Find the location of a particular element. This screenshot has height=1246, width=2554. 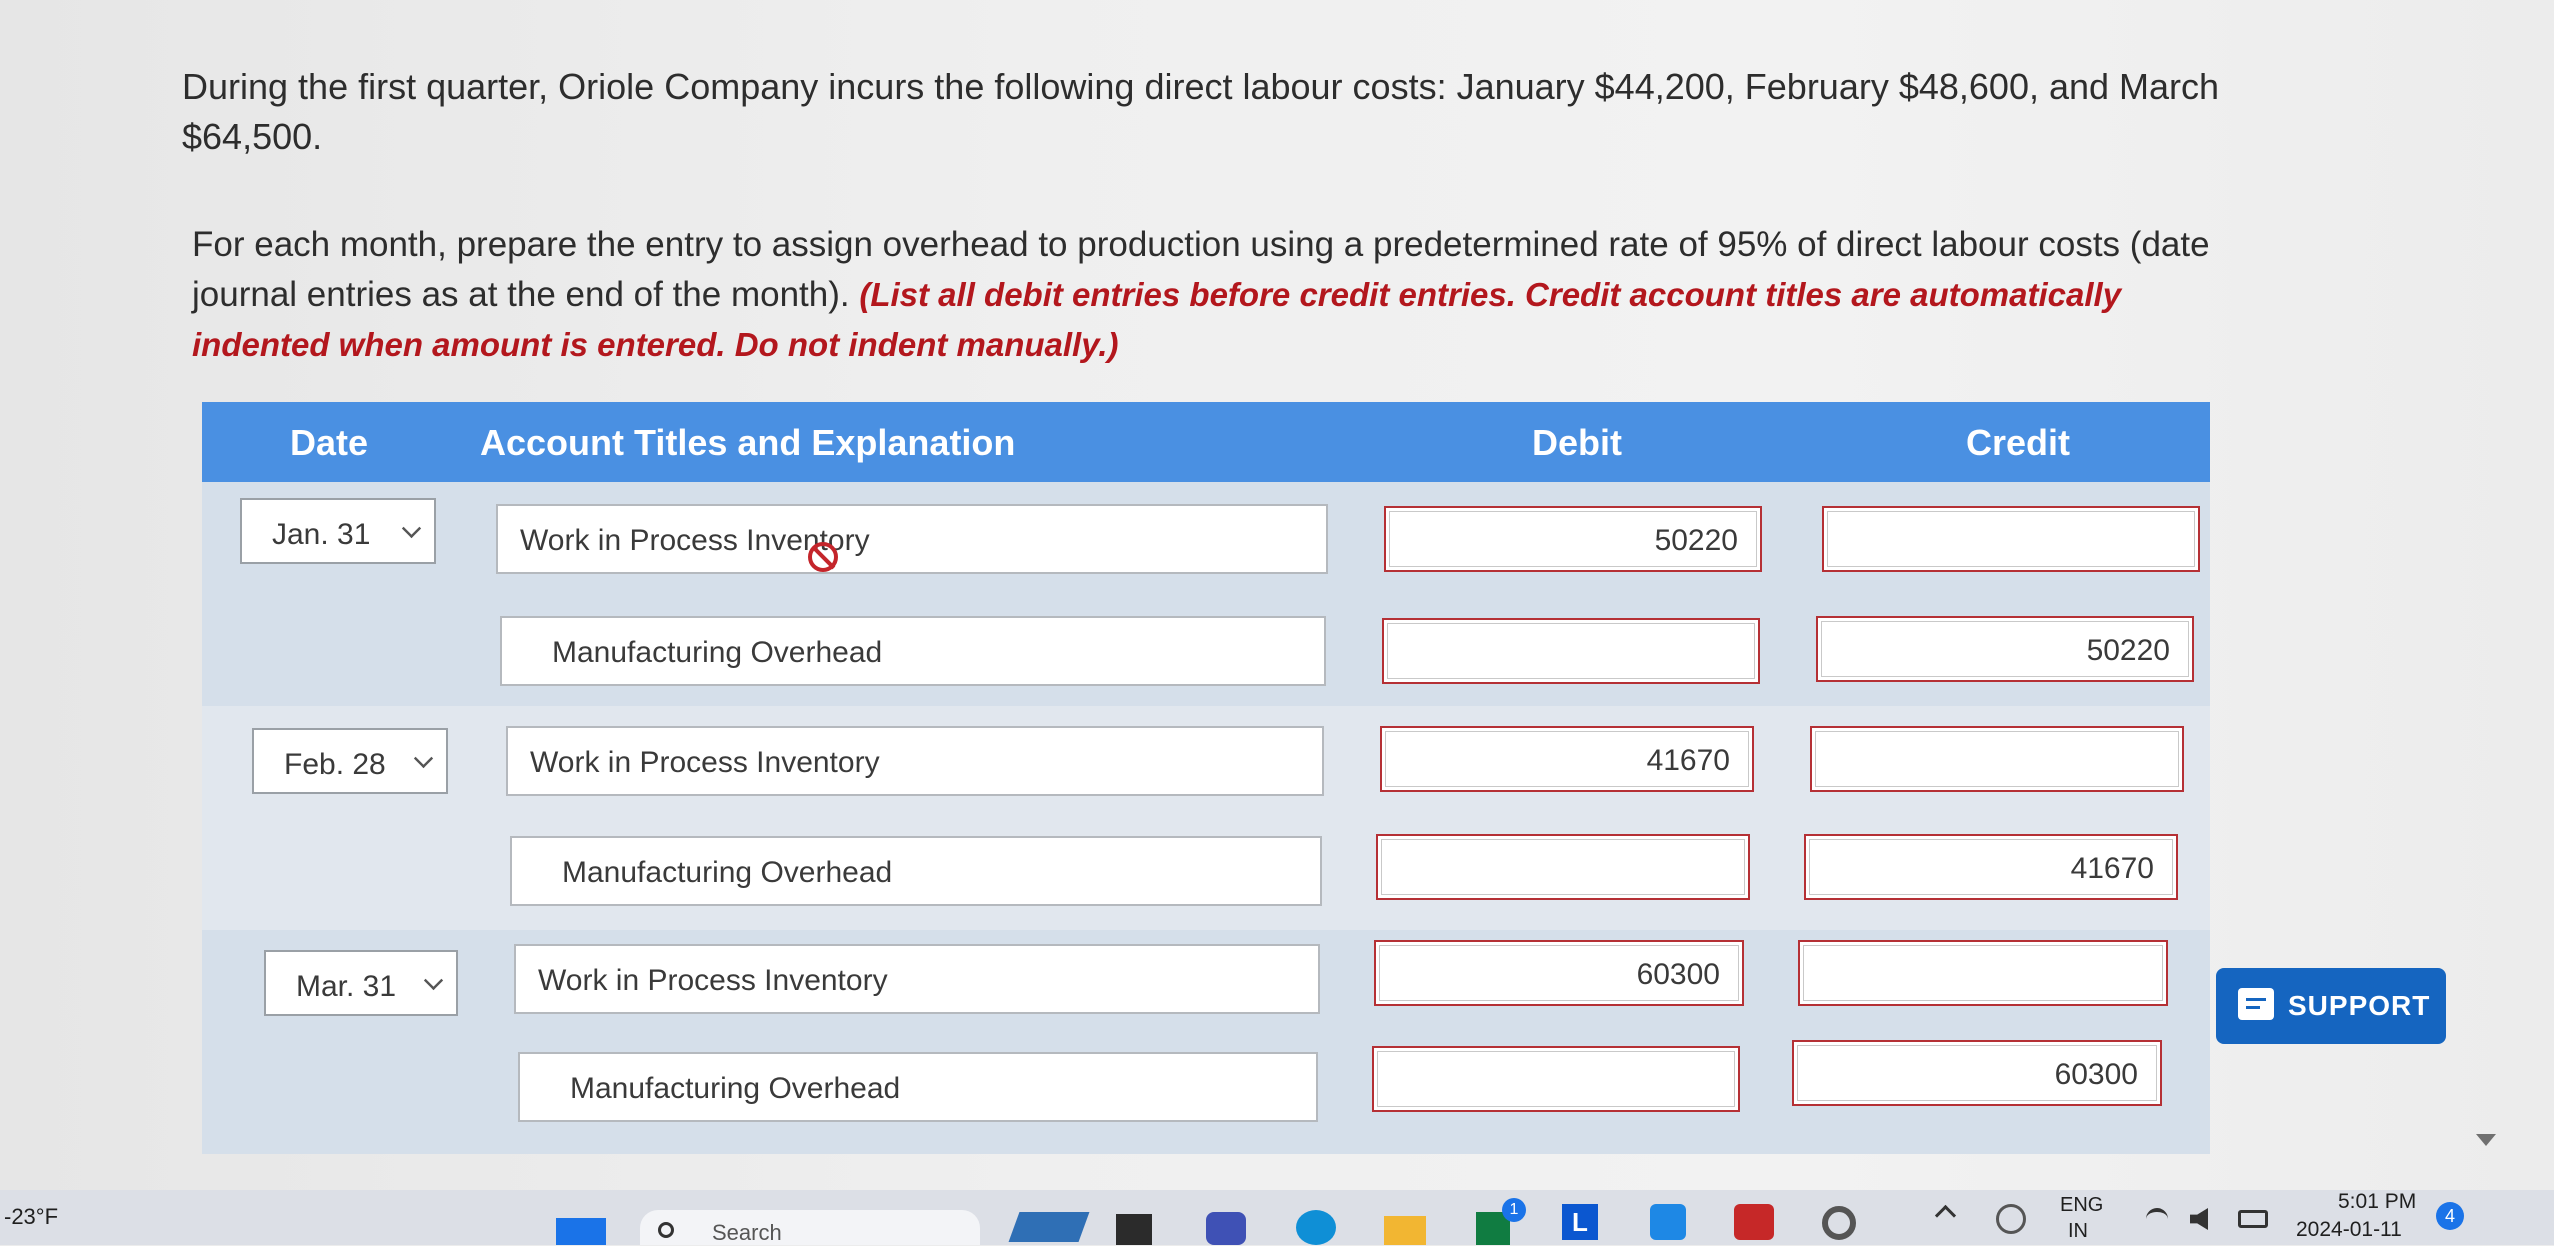

credit-input-feb: 41670 is located at coordinates (1991, 867).